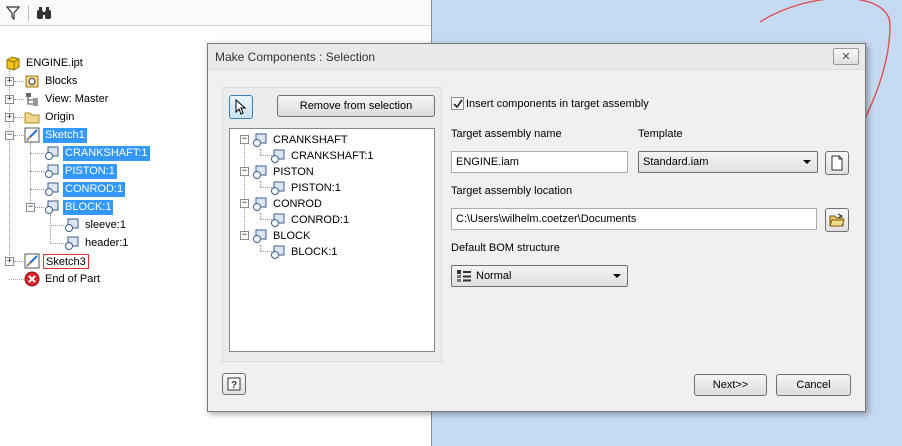 This screenshot has height=446, width=902. Describe the element at coordinates (65, 135) in the screenshot. I see `tree-item-label: Sketch1` at that location.